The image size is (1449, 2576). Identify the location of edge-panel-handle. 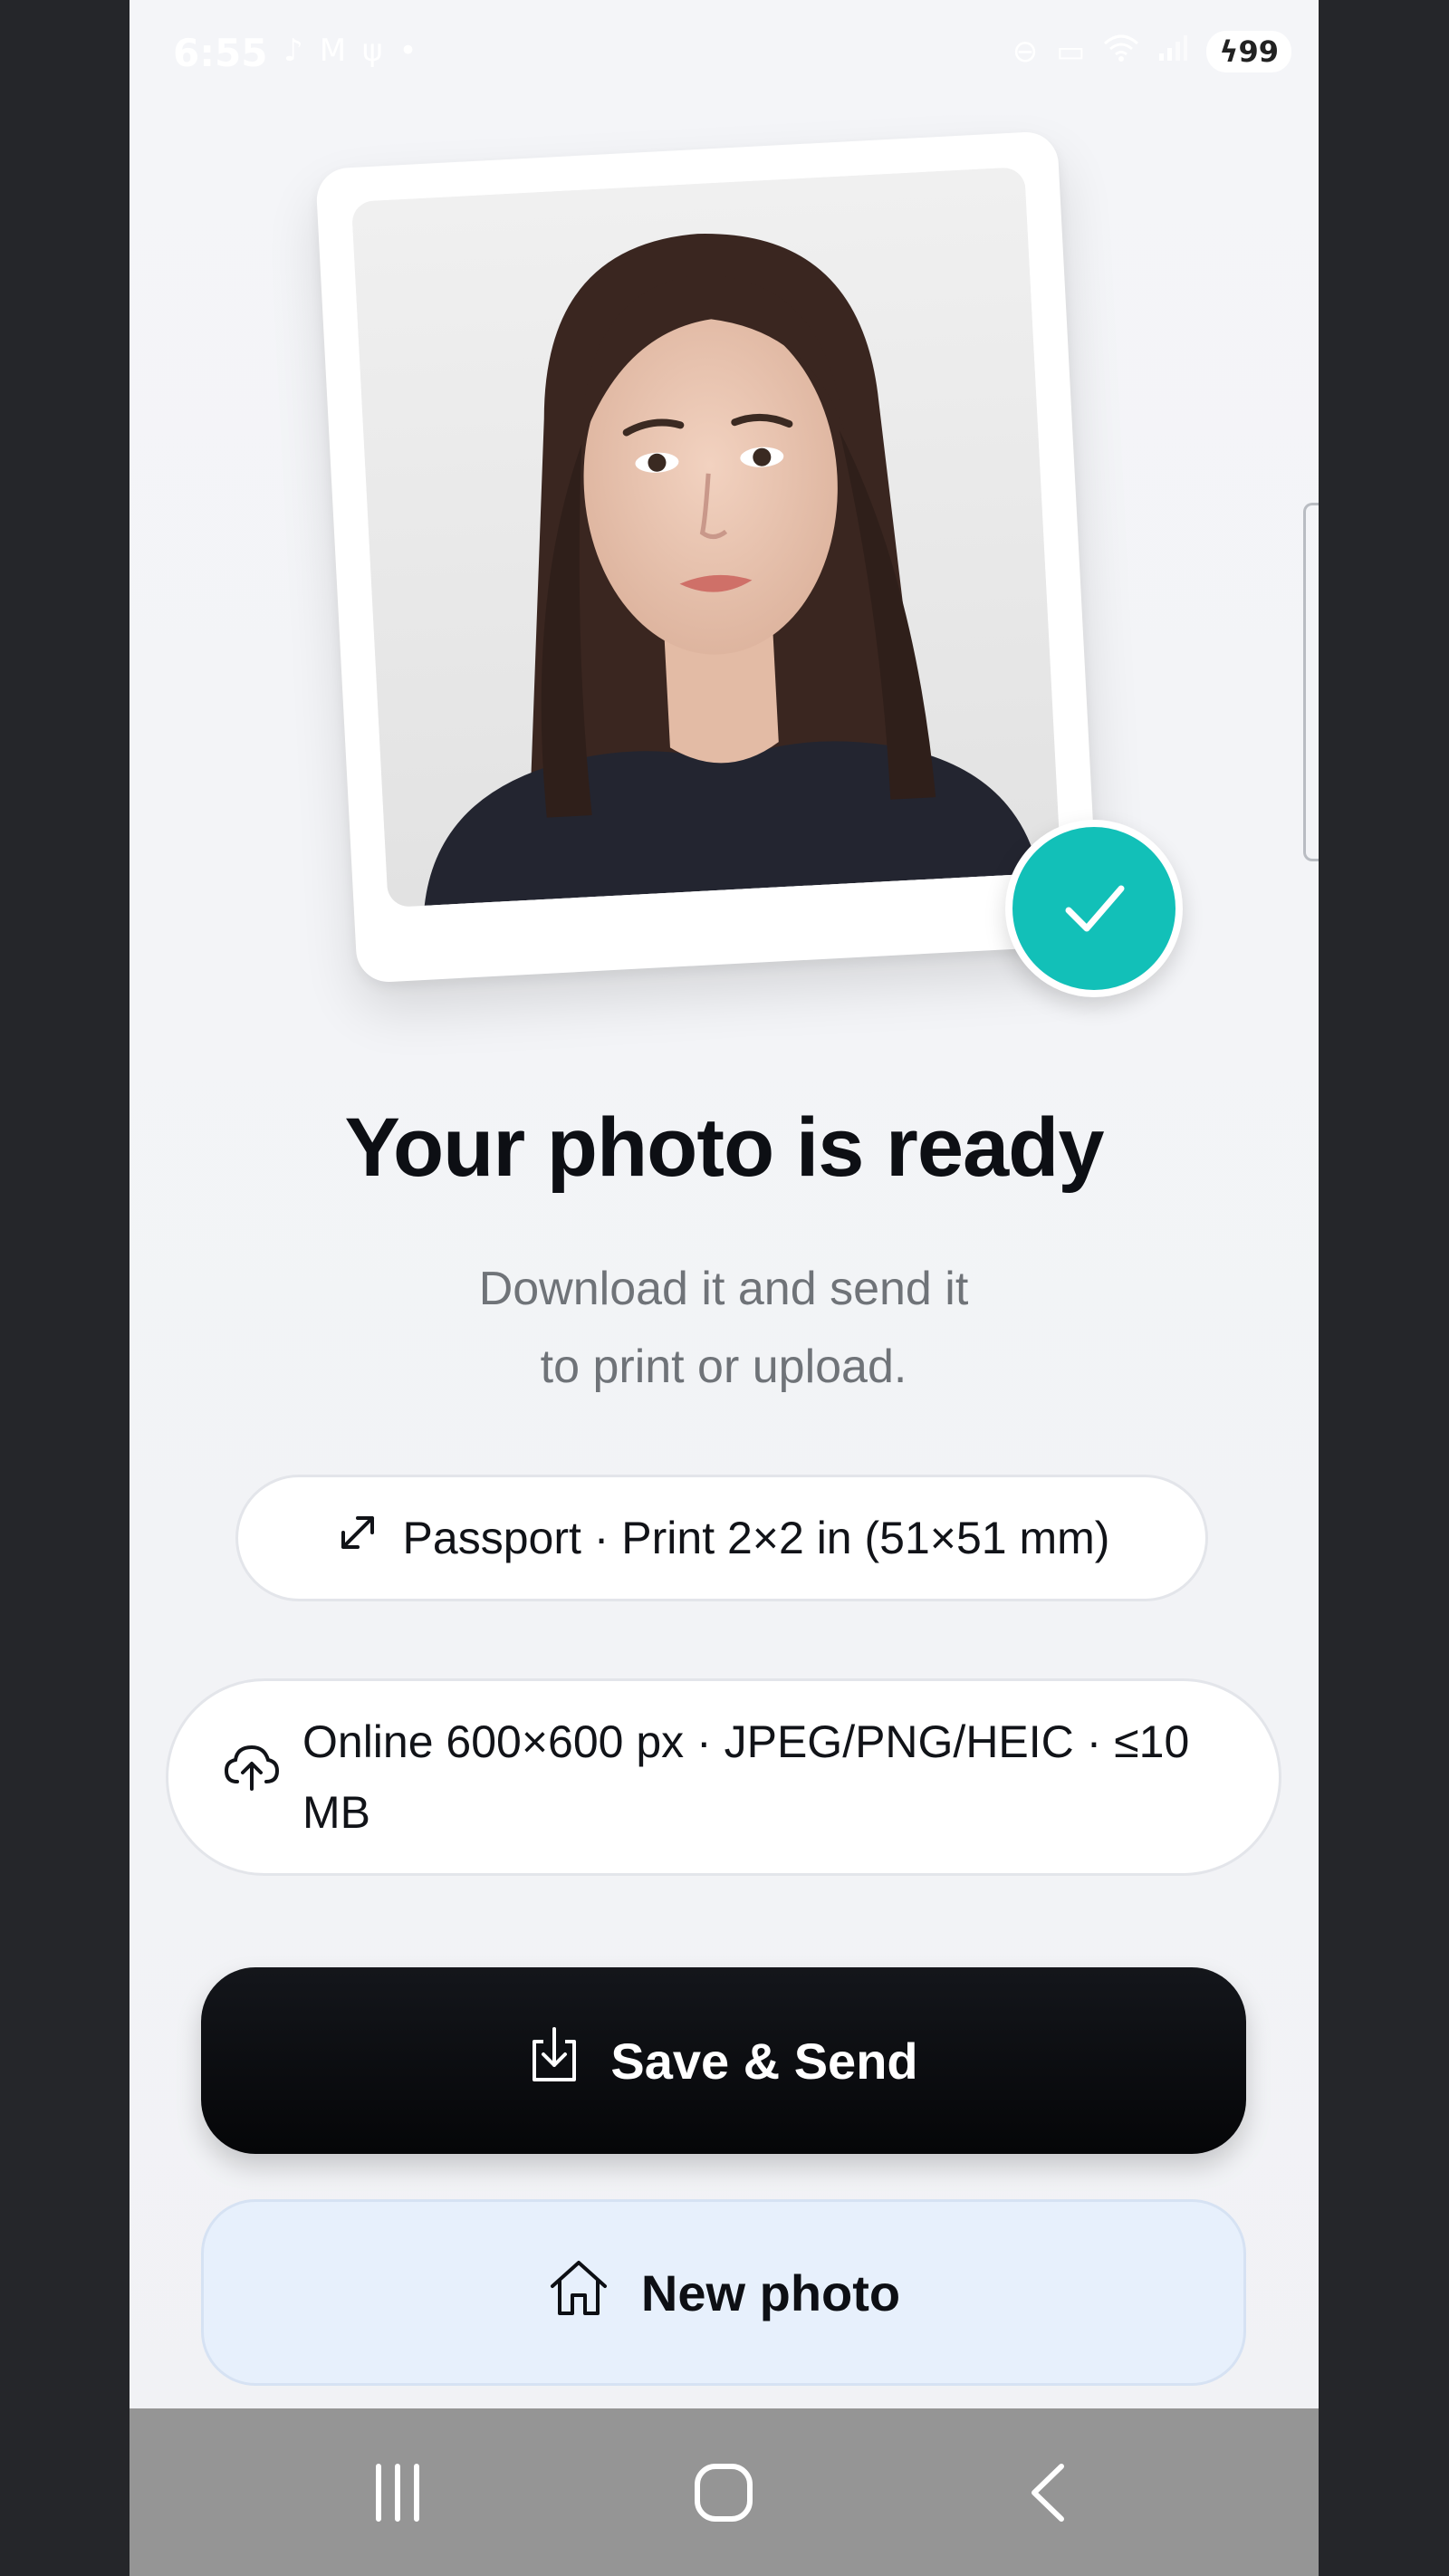
(1311, 682).